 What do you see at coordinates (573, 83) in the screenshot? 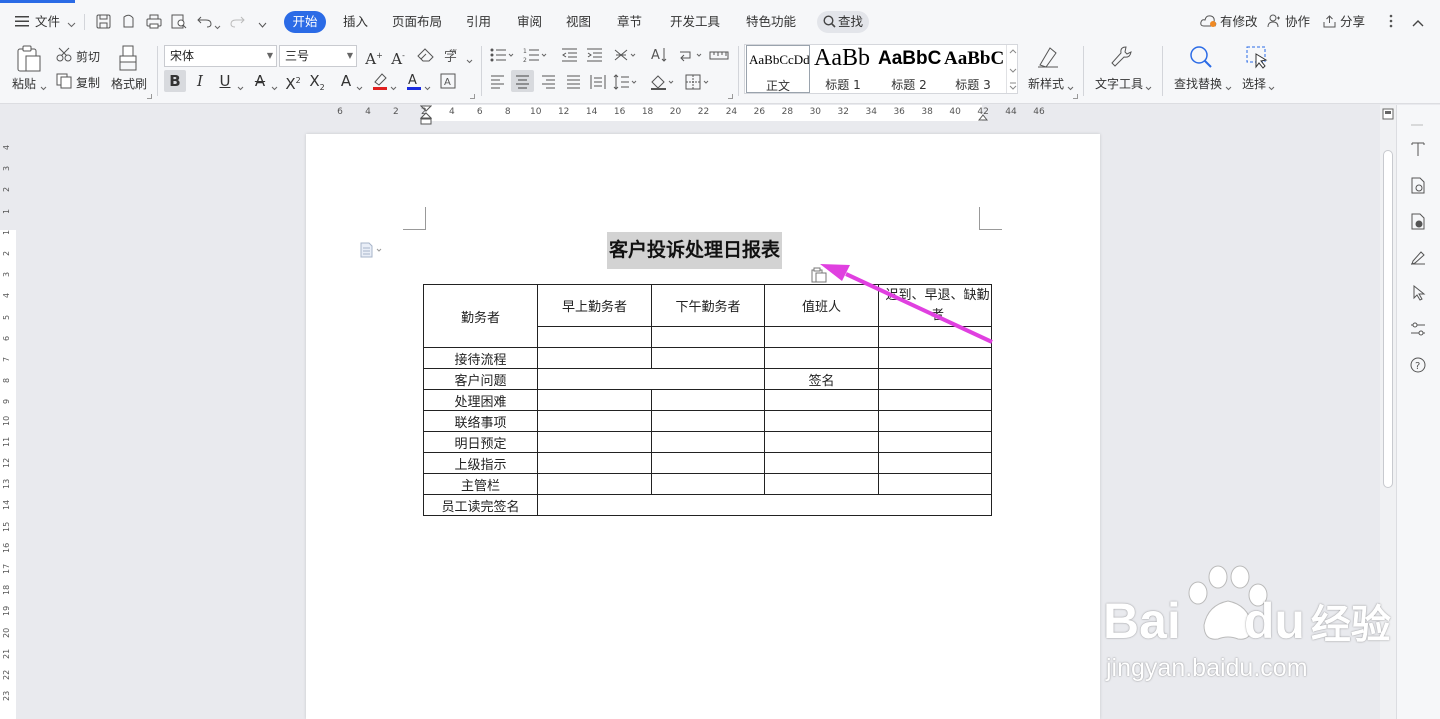
I see `justify-icon` at bounding box center [573, 83].